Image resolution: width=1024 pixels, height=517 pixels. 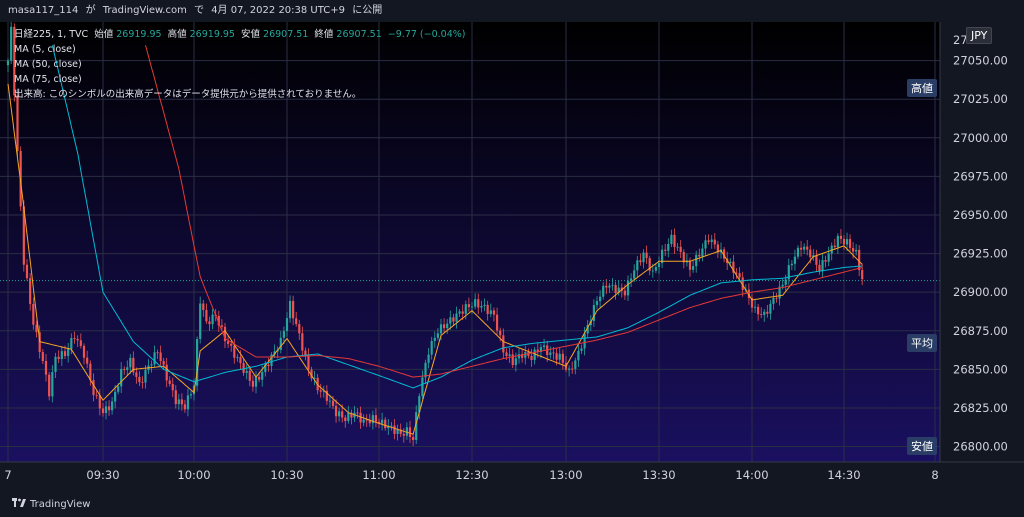 I want to click on low-value: 26907.51, so click(x=286, y=34).